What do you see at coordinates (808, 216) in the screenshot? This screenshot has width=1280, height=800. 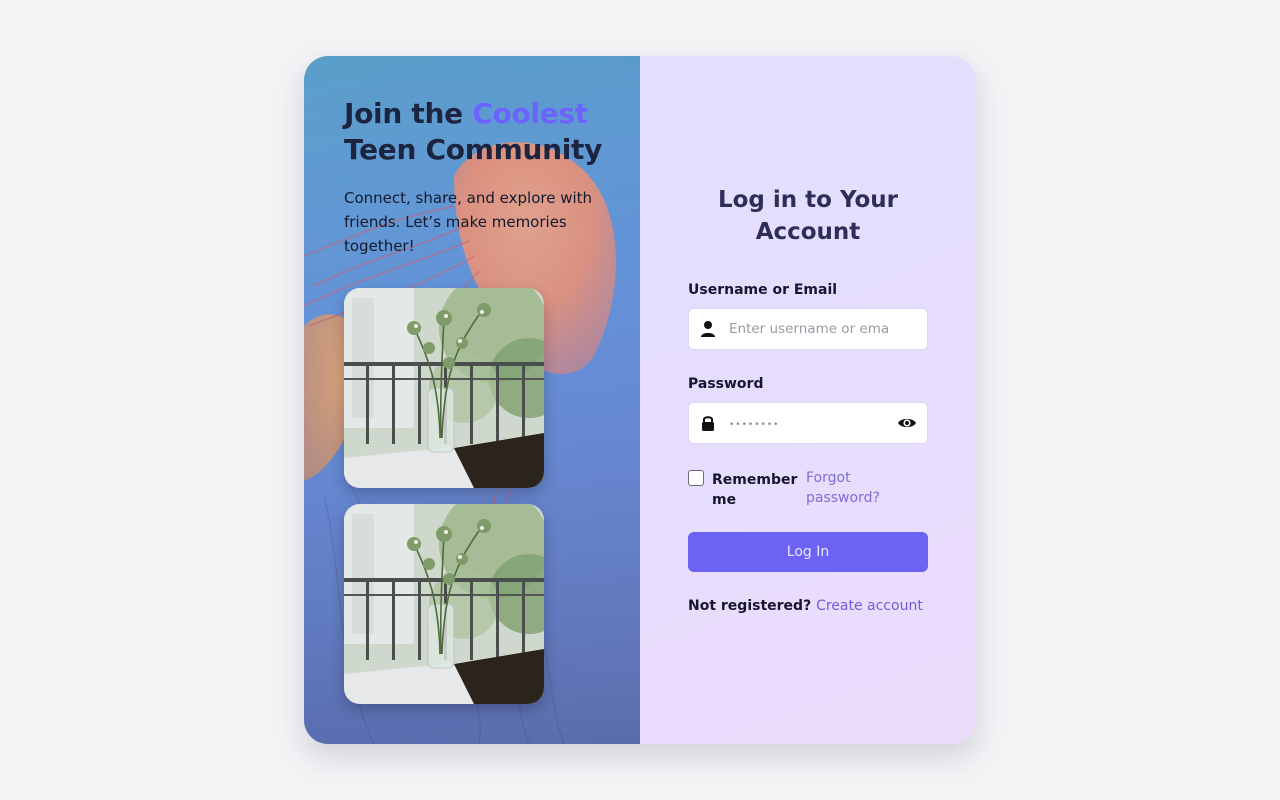 I see `login-title: Log in to Your Account` at bounding box center [808, 216].